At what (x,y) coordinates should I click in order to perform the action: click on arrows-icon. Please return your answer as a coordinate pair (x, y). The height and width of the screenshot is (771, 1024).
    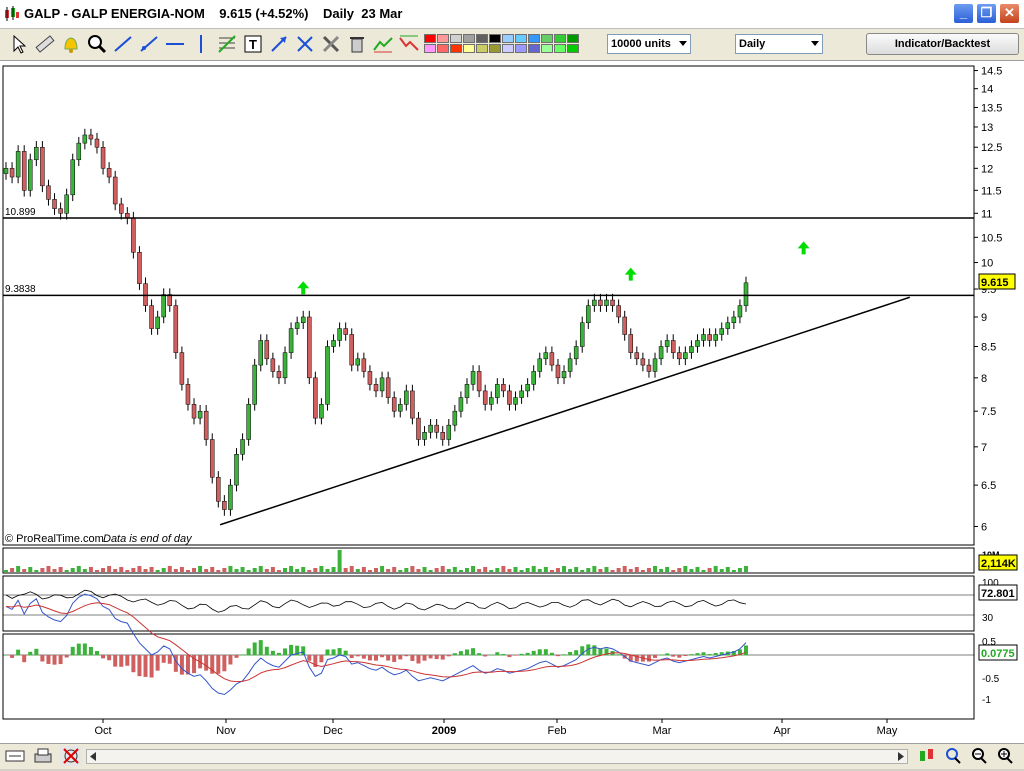
    Looking at the image, I should click on (279, 44).